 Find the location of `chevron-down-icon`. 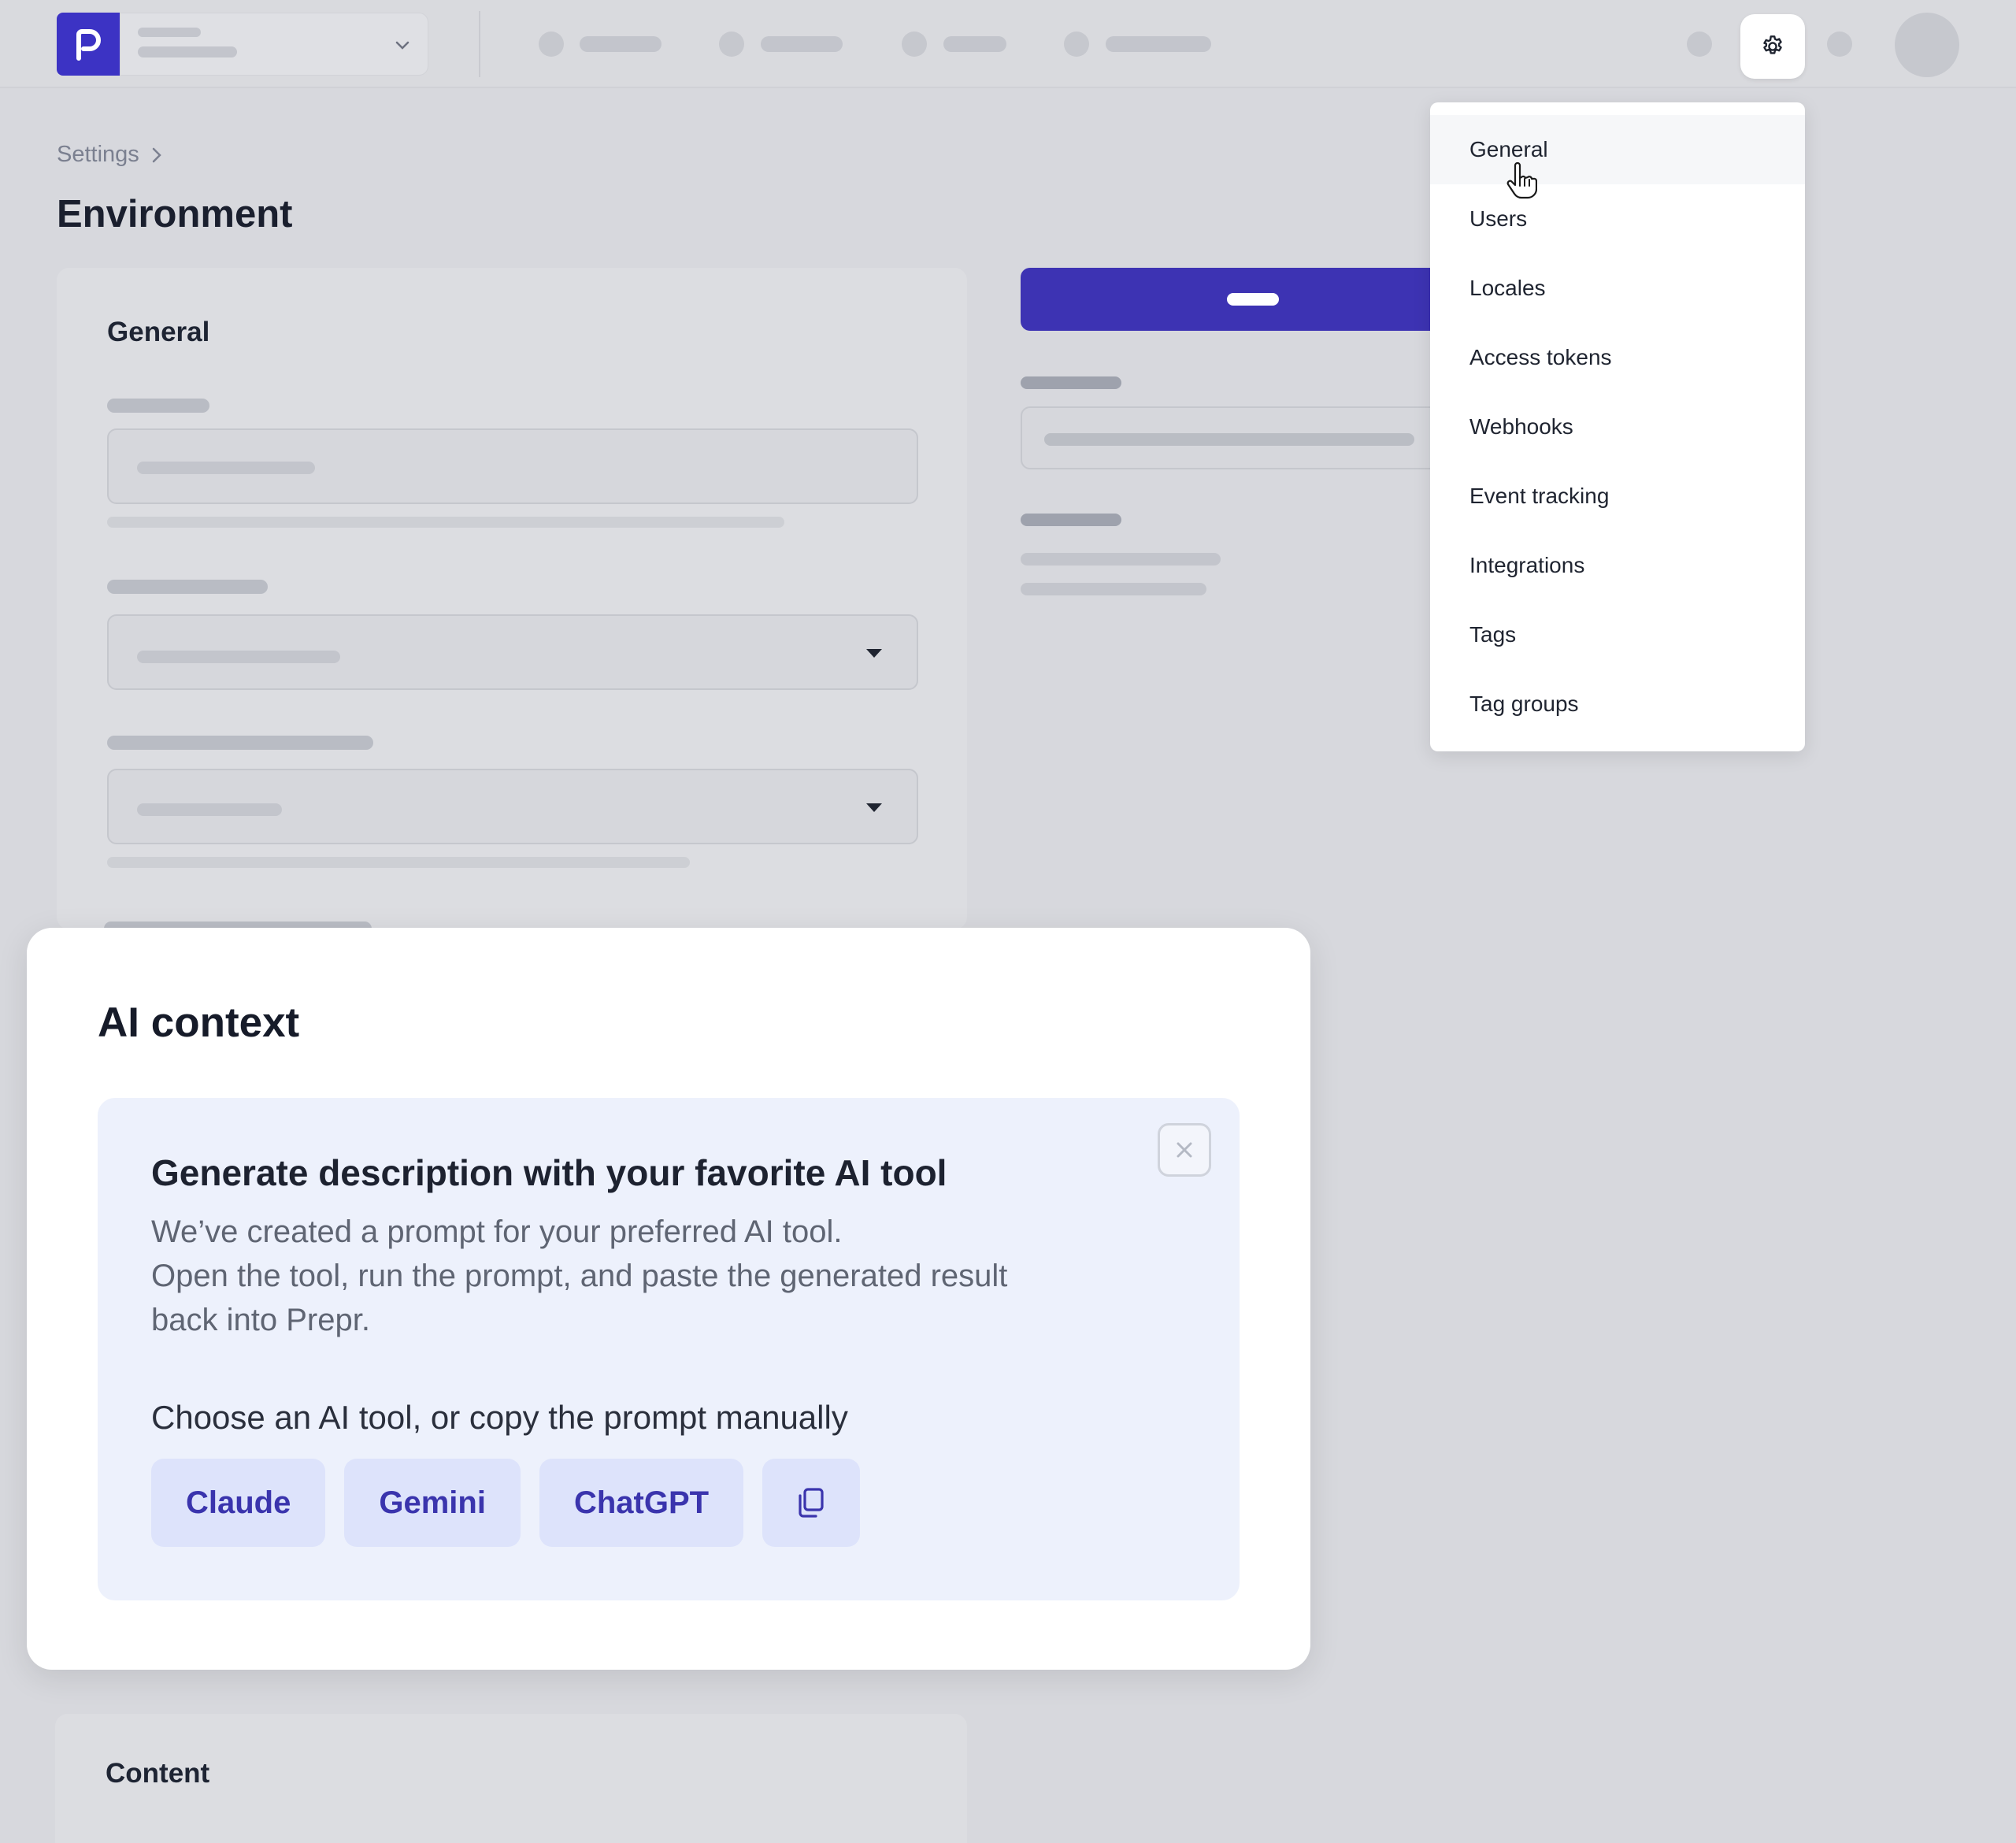

chevron-down-icon is located at coordinates (402, 45).